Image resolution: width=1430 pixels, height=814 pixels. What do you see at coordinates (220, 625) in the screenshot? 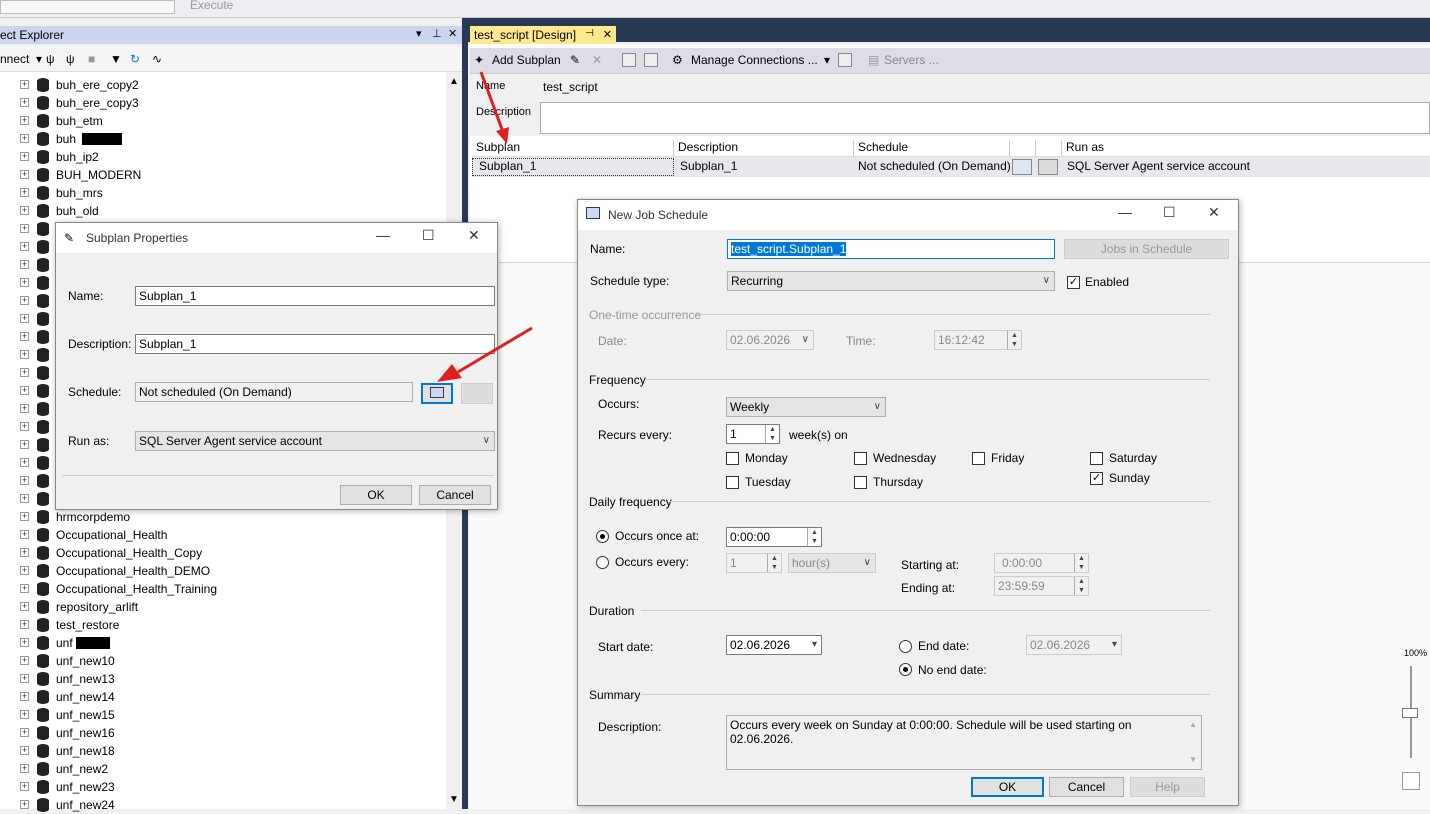
I see `tree-node: + test_restore` at bounding box center [220, 625].